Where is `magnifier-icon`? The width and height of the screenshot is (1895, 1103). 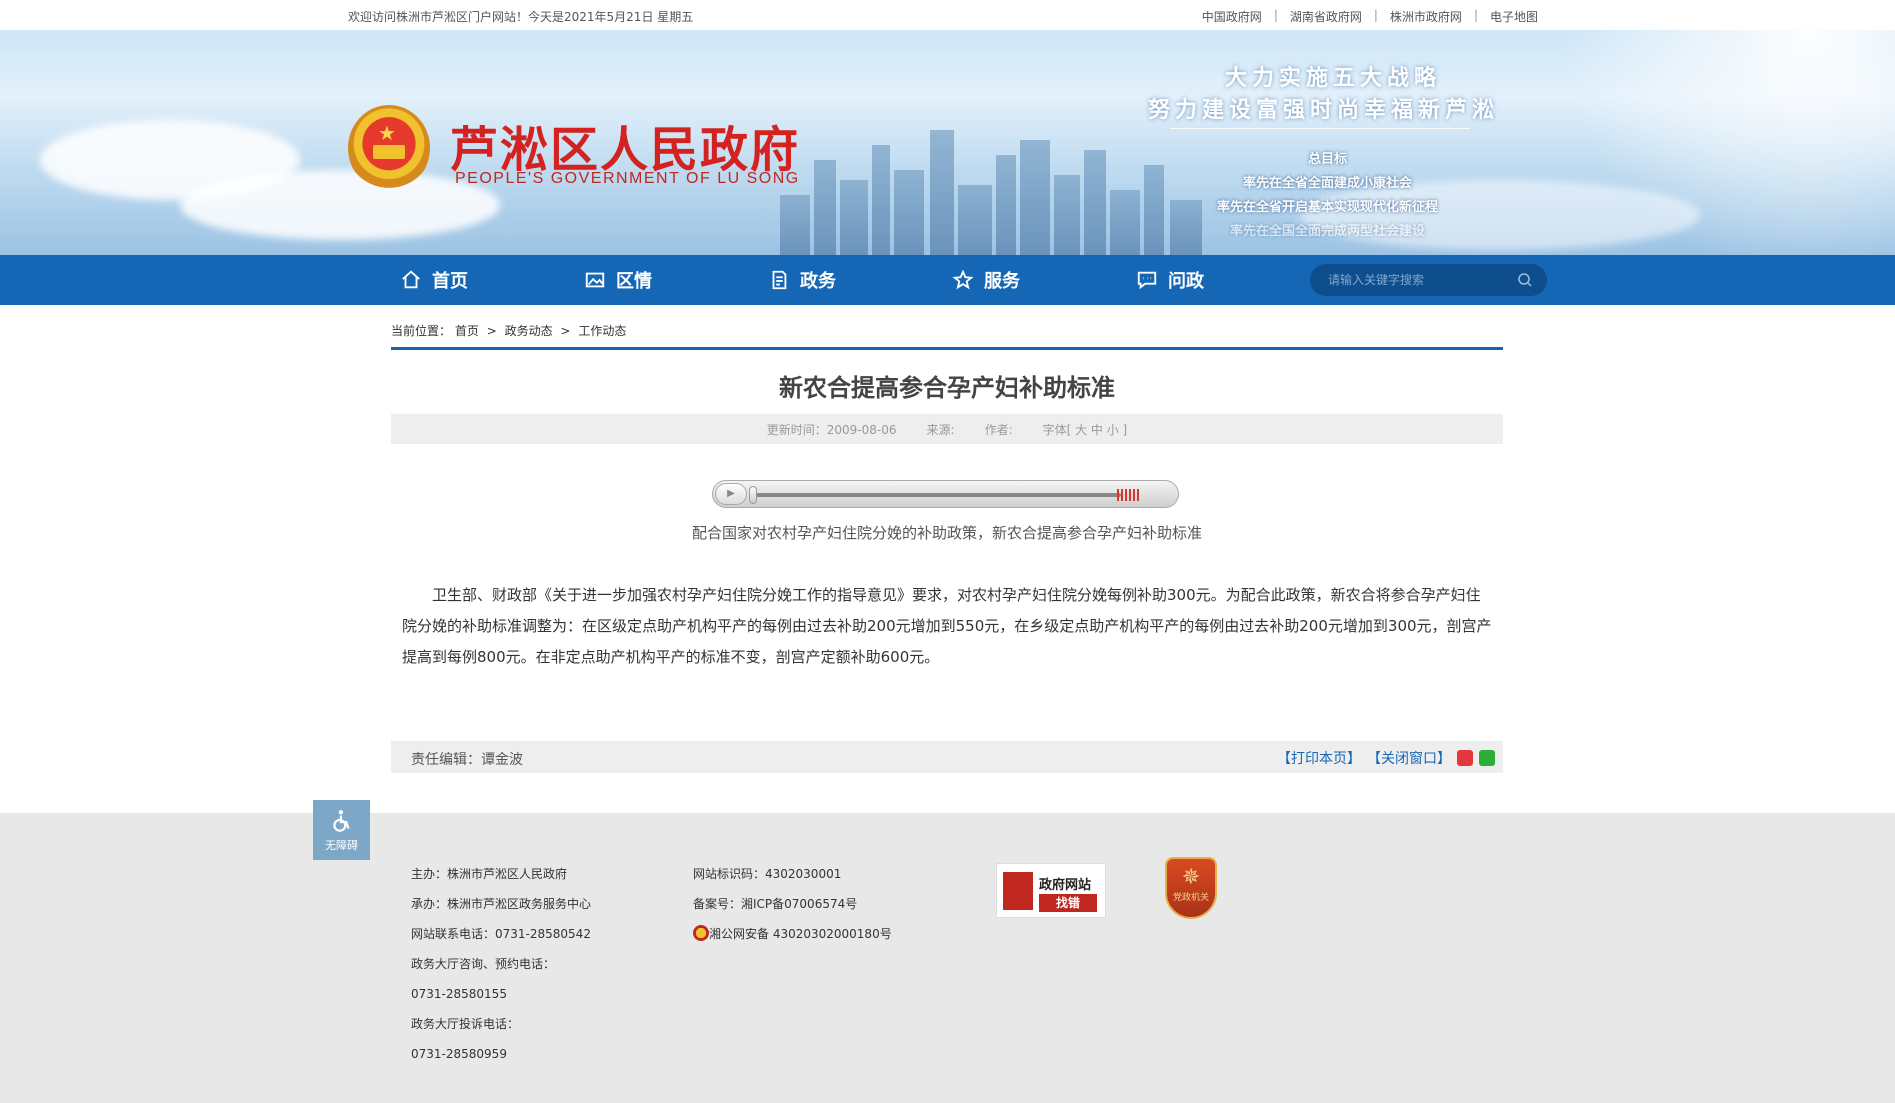
magnifier-icon is located at coordinates (1018, 891).